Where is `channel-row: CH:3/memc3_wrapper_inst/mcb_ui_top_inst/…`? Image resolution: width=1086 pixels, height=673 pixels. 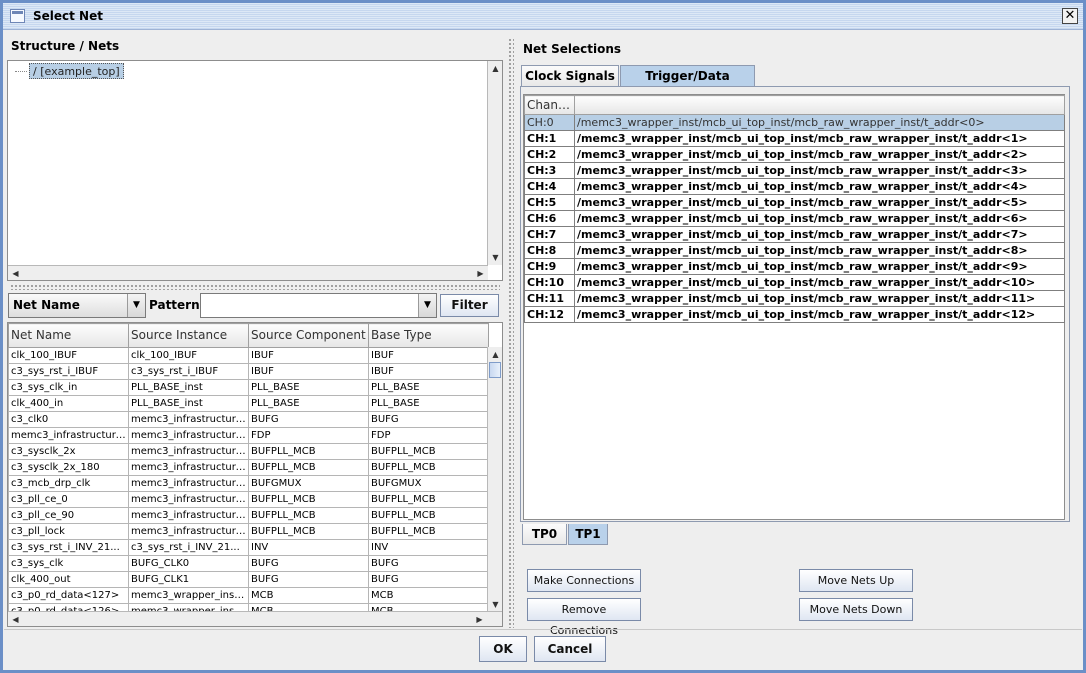 channel-row: CH:3/memc3_wrapper_inst/mcb_ui_top_inst/… is located at coordinates (794, 170).